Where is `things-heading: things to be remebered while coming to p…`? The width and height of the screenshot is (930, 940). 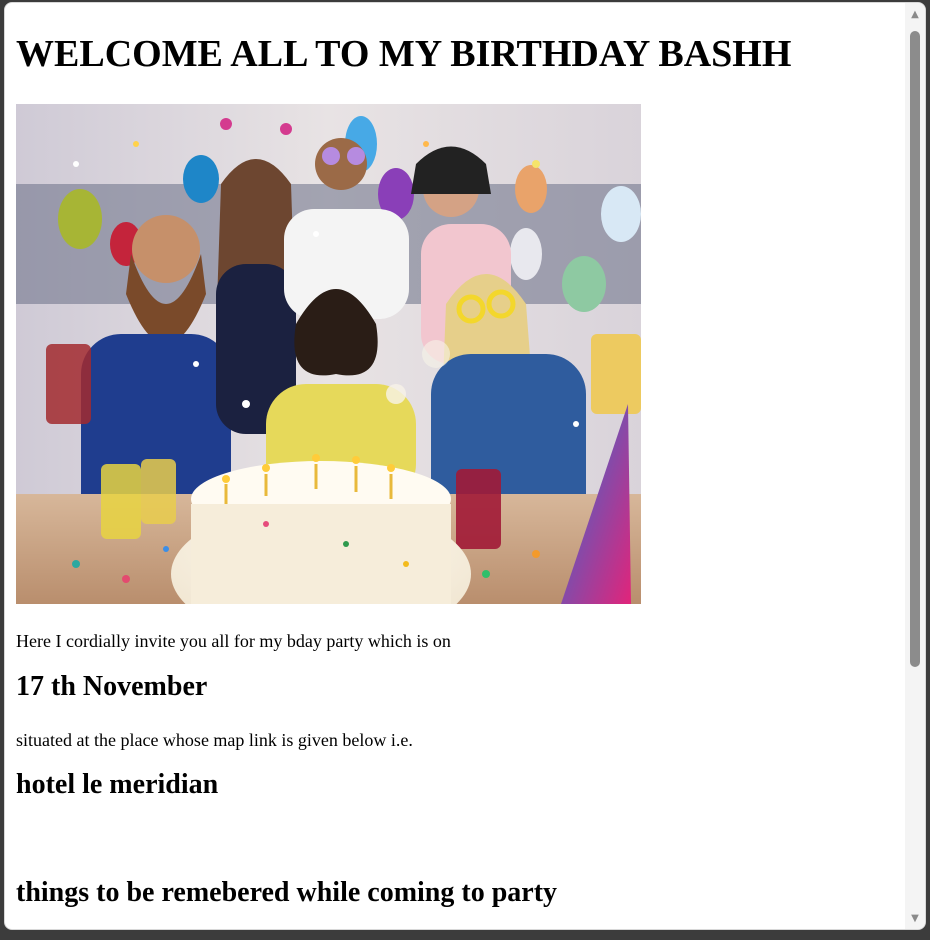 things-heading: things to be remebered while coming to p… is located at coordinates (287, 892).